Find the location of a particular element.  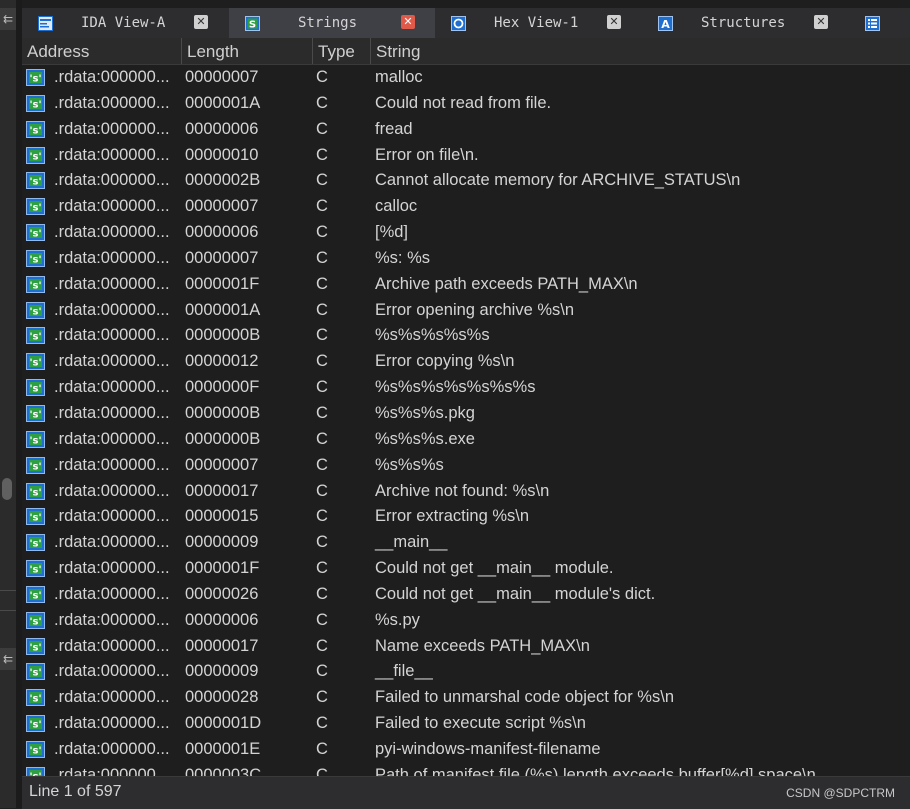

string-cell: Could not read from file. is located at coordinates (463, 102).